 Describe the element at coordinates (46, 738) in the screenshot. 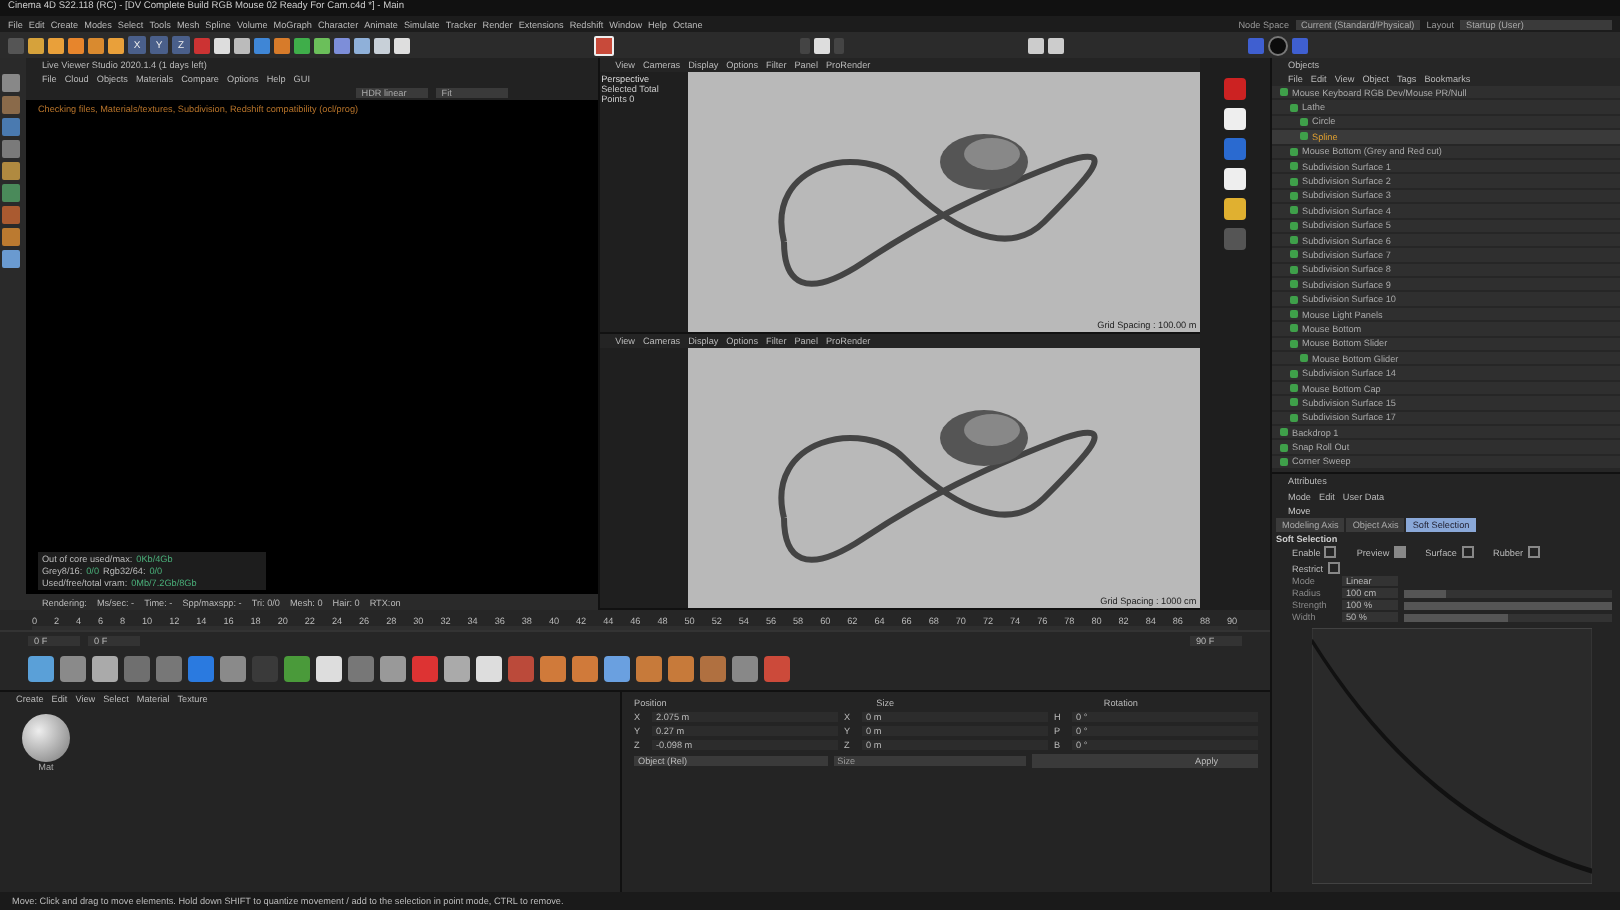

I see `material-ball` at that location.